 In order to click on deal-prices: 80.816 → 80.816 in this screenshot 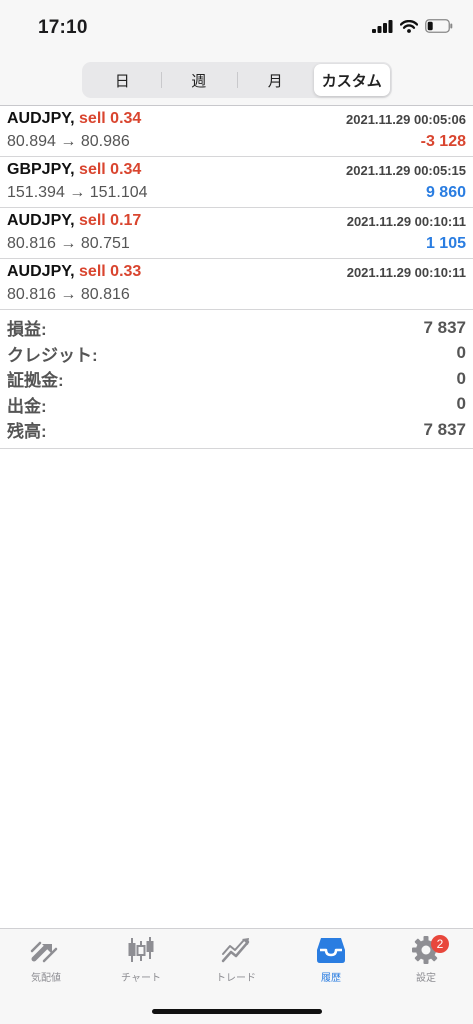, I will do `click(68, 294)`.